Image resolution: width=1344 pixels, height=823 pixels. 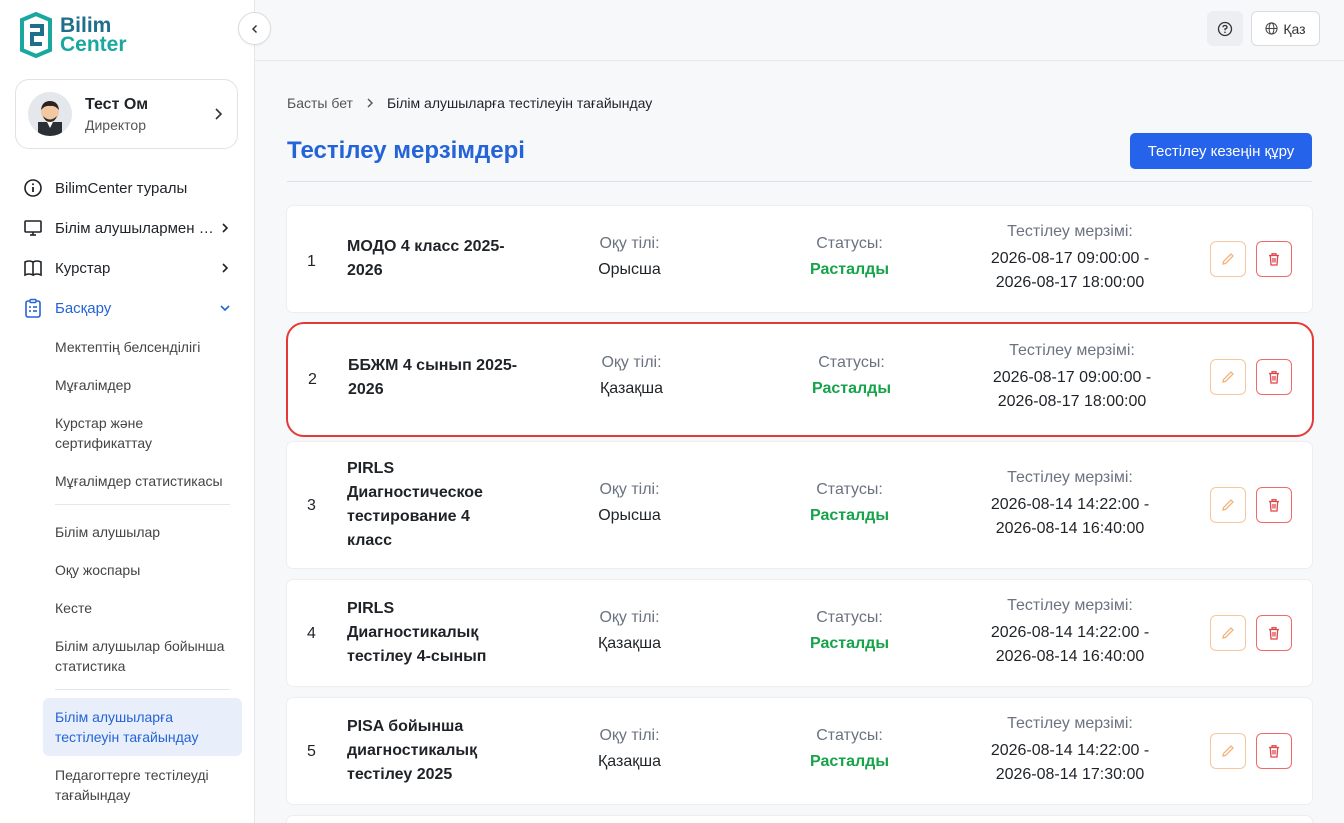 I want to click on sidebar-item-manage: Басқару, so click(x=127, y=308).